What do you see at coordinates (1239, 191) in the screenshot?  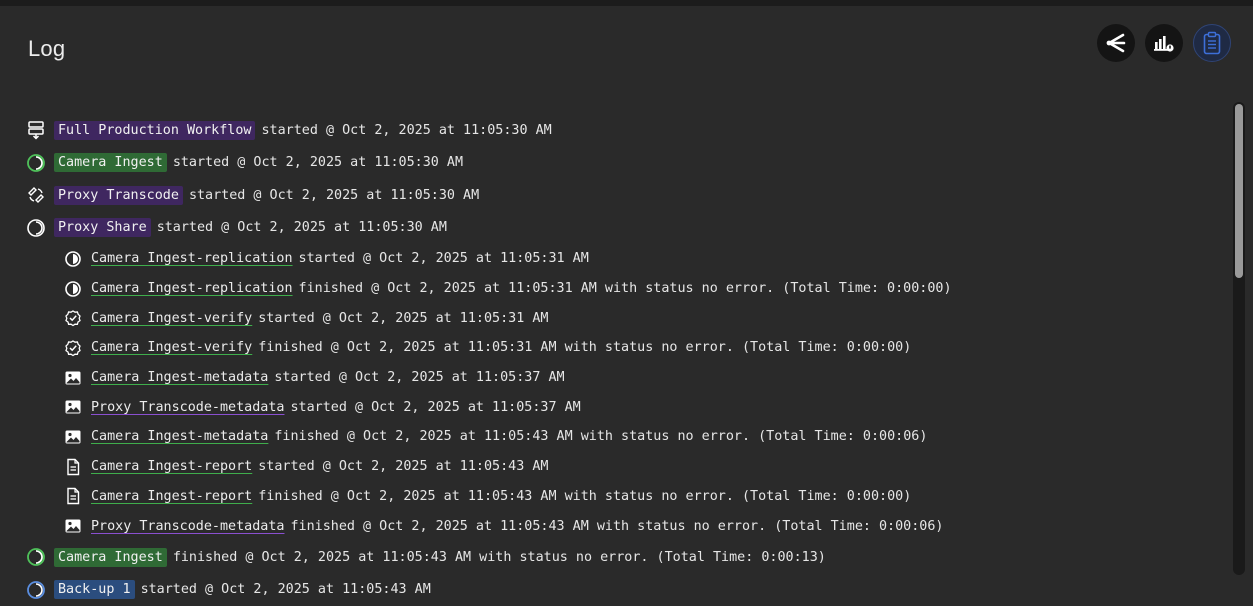 I see `scrollbar-thumb` at bounding box center [1239, 191].